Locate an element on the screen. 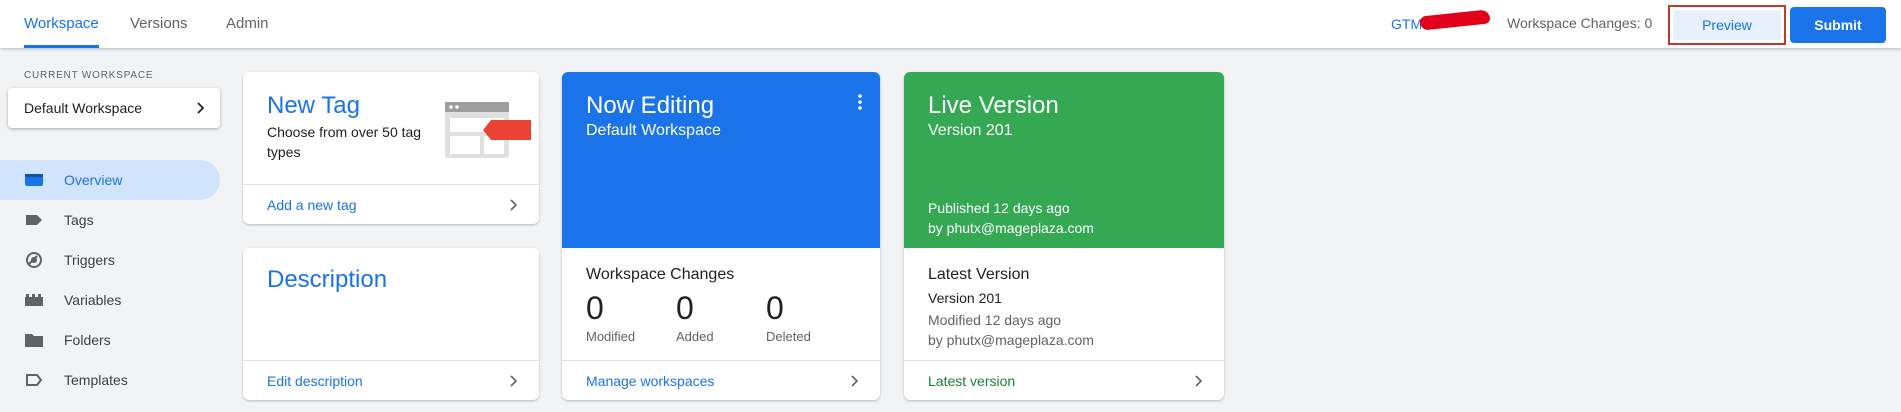  tag-illustration-icon is located at coordinates (488, 130).